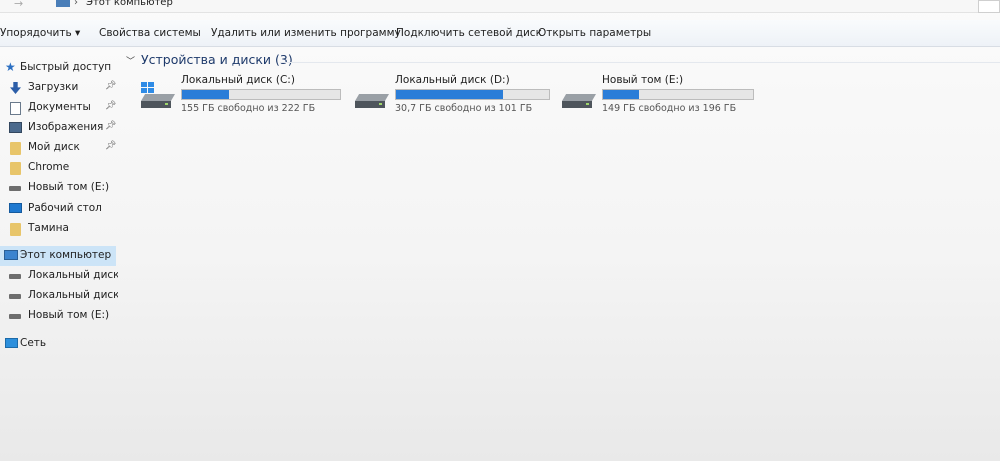  I want to click on nav-documents: Документы 📌︎, so click(61, 108).